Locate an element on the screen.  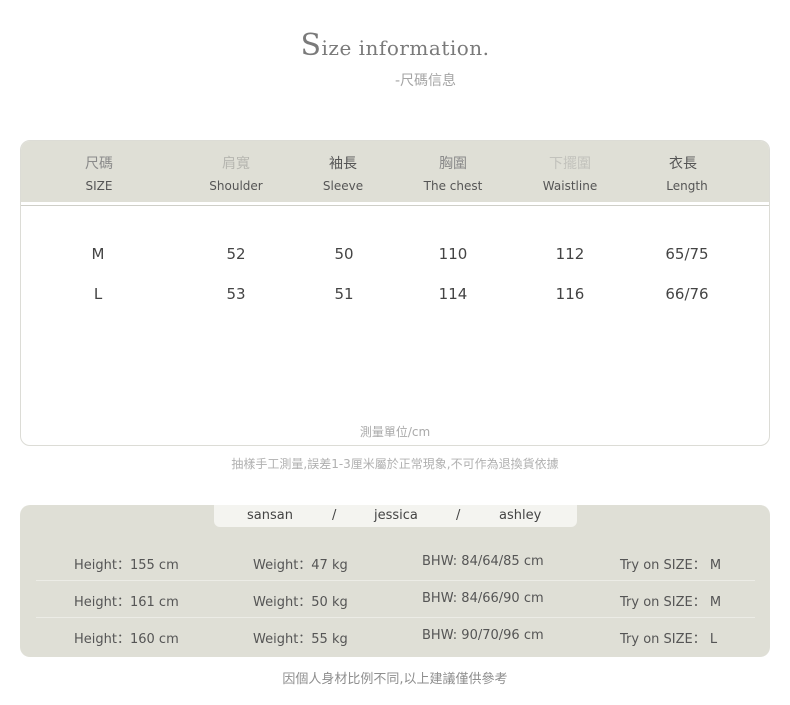
header-sleeve-zh: 袖長 is located at coordinates (343, 164).